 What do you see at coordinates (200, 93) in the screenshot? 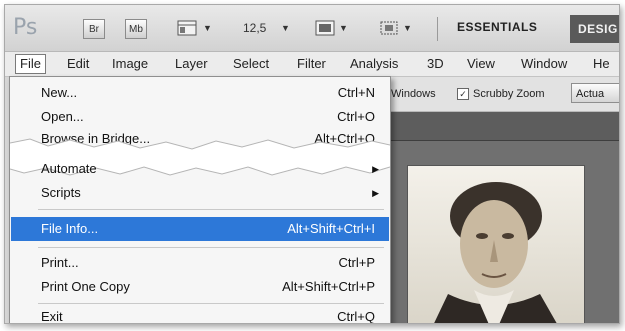
I see `menu-item-new: New... Ctrl+N` at bounding box center [200, 93].